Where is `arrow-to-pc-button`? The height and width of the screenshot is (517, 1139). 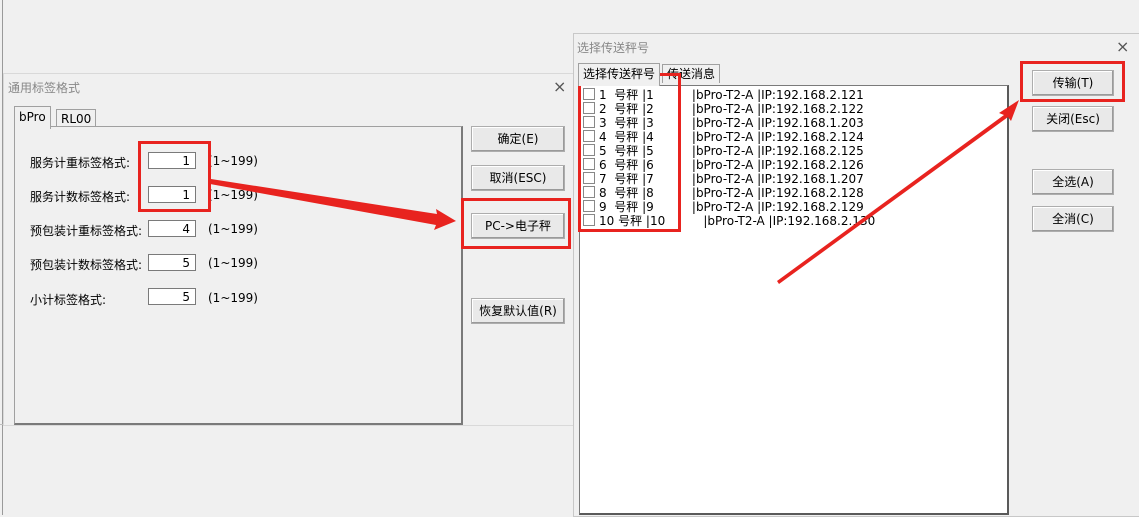 arrow-to-pc-button is located at coordinates (333, 204).